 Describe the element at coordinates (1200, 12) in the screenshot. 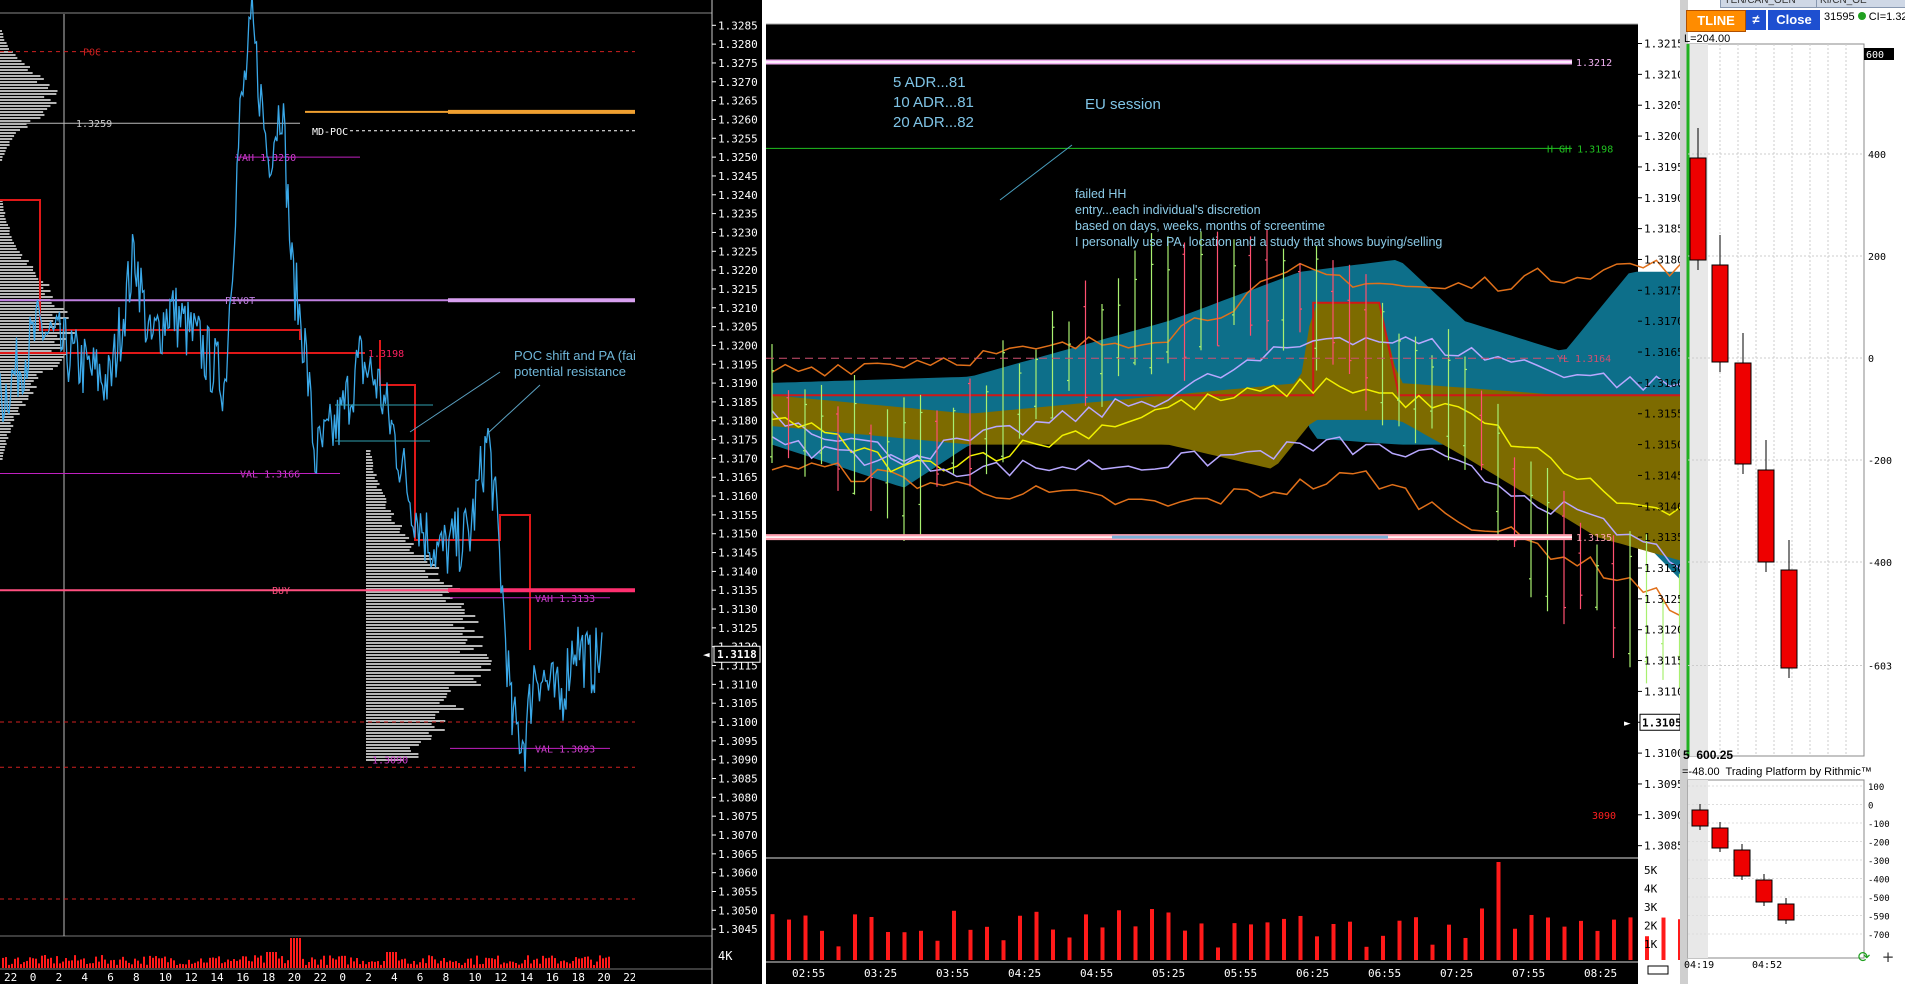

I see `middle-top-strip` at that location.